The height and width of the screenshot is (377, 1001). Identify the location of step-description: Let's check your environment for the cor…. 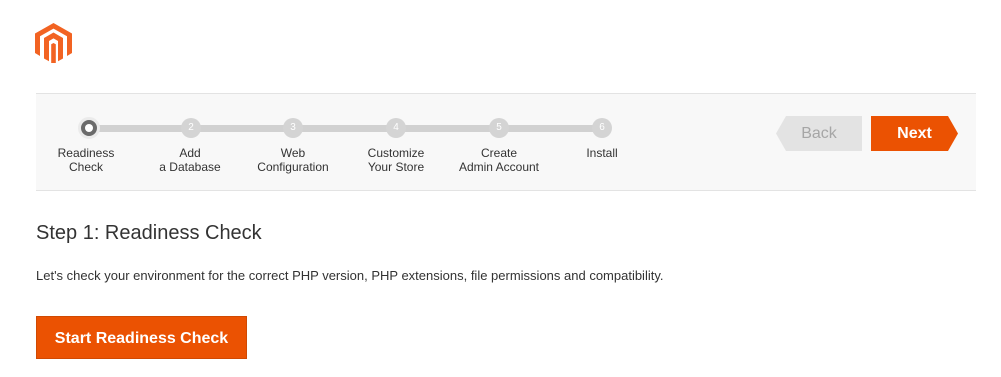
(350, 275).